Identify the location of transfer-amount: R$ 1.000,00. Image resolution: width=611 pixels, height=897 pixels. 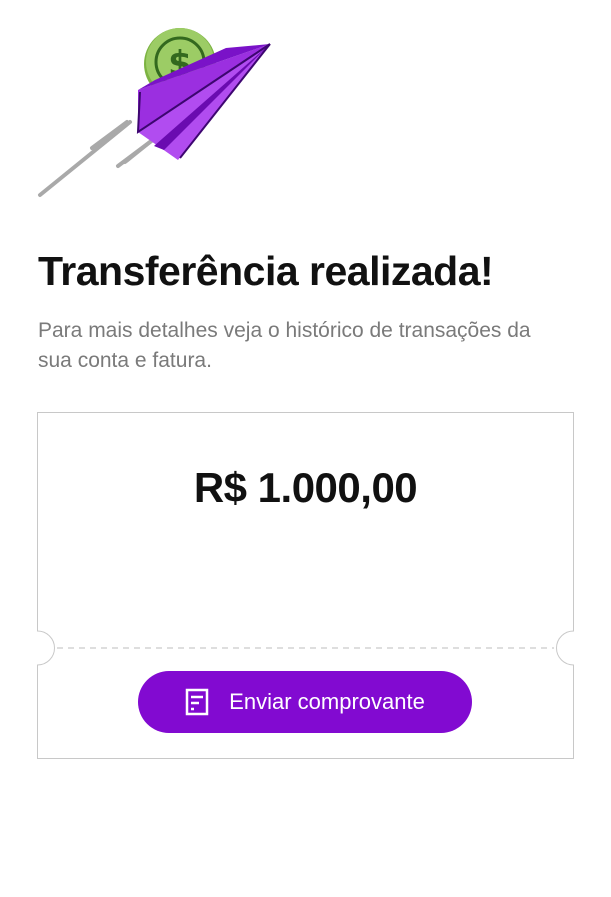
(305, 487).